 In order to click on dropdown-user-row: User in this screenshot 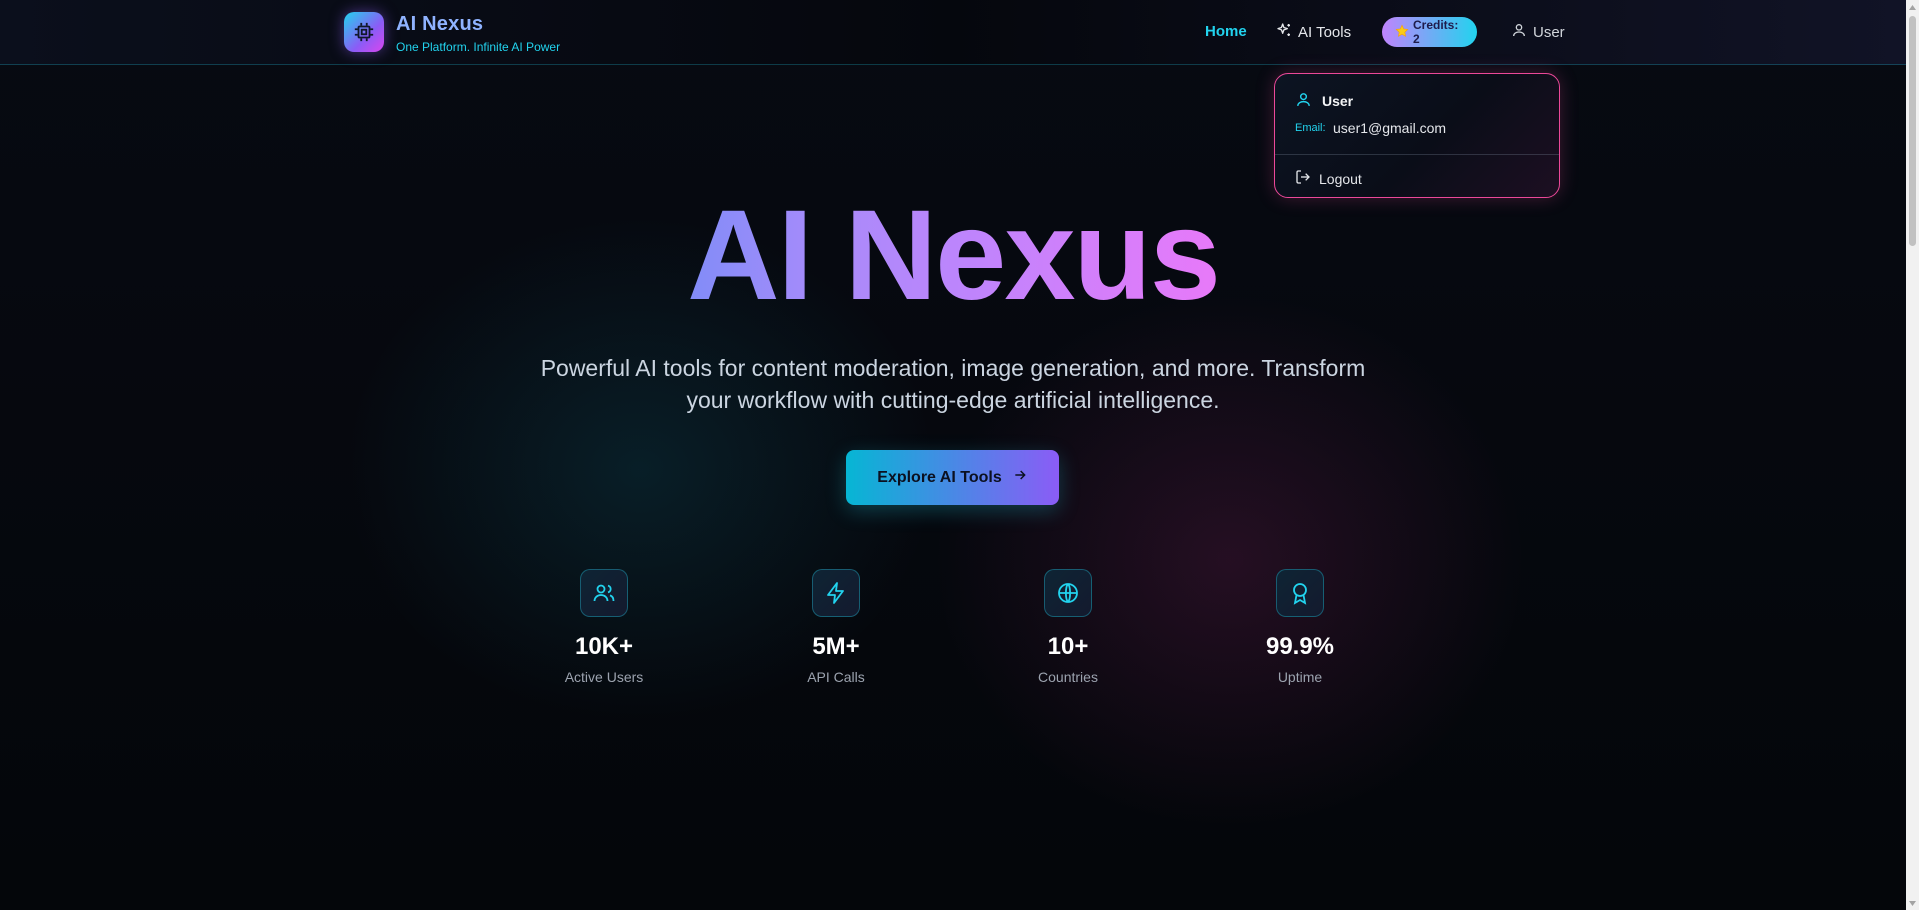, I will do `click(1324, 101)`.